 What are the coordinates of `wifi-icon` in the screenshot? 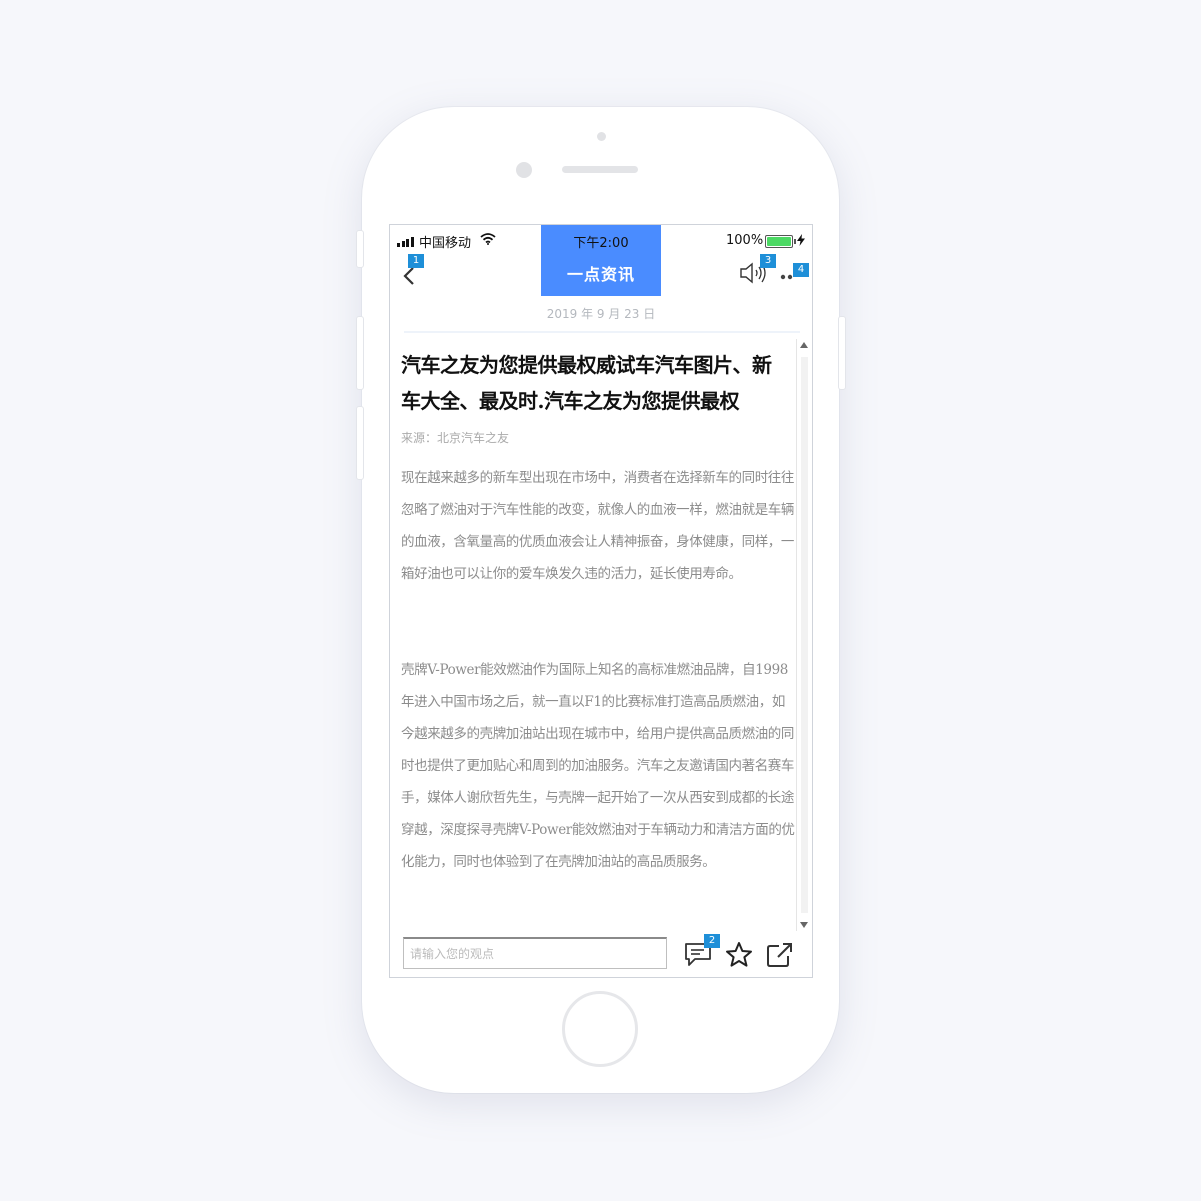 It's located at (488, 239).